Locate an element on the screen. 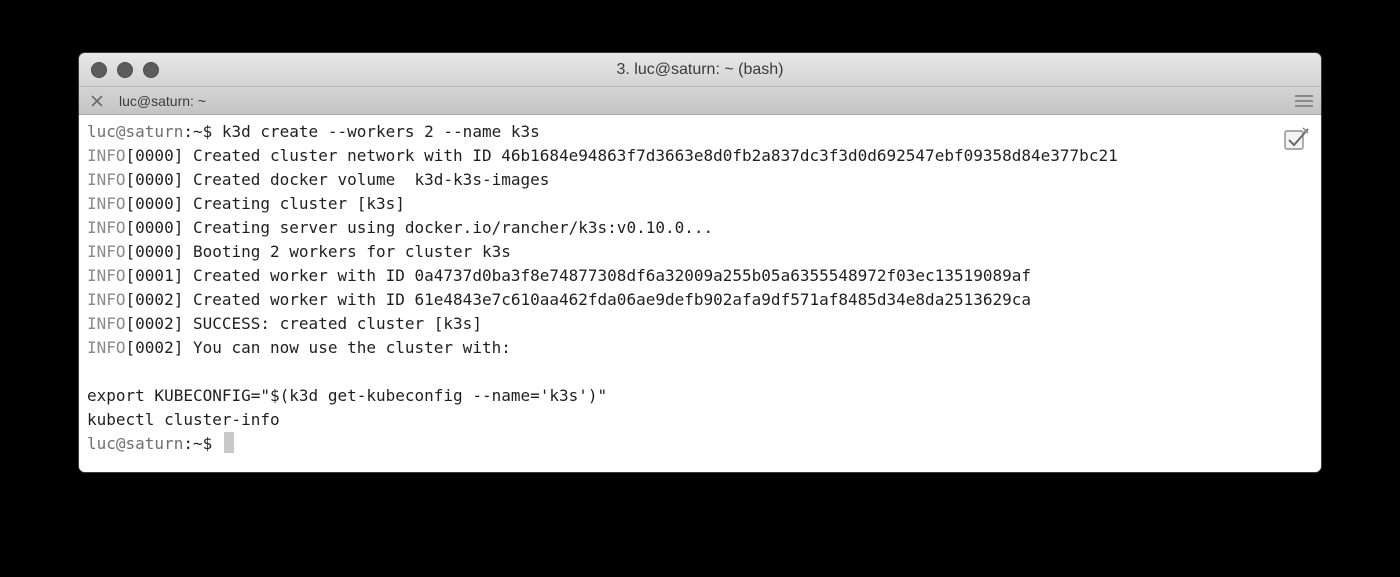 Image resolution: width=1400 pixels, height=577 pixels. tab-title: luc@saturn: ~ is located at coordinates (162, 101).